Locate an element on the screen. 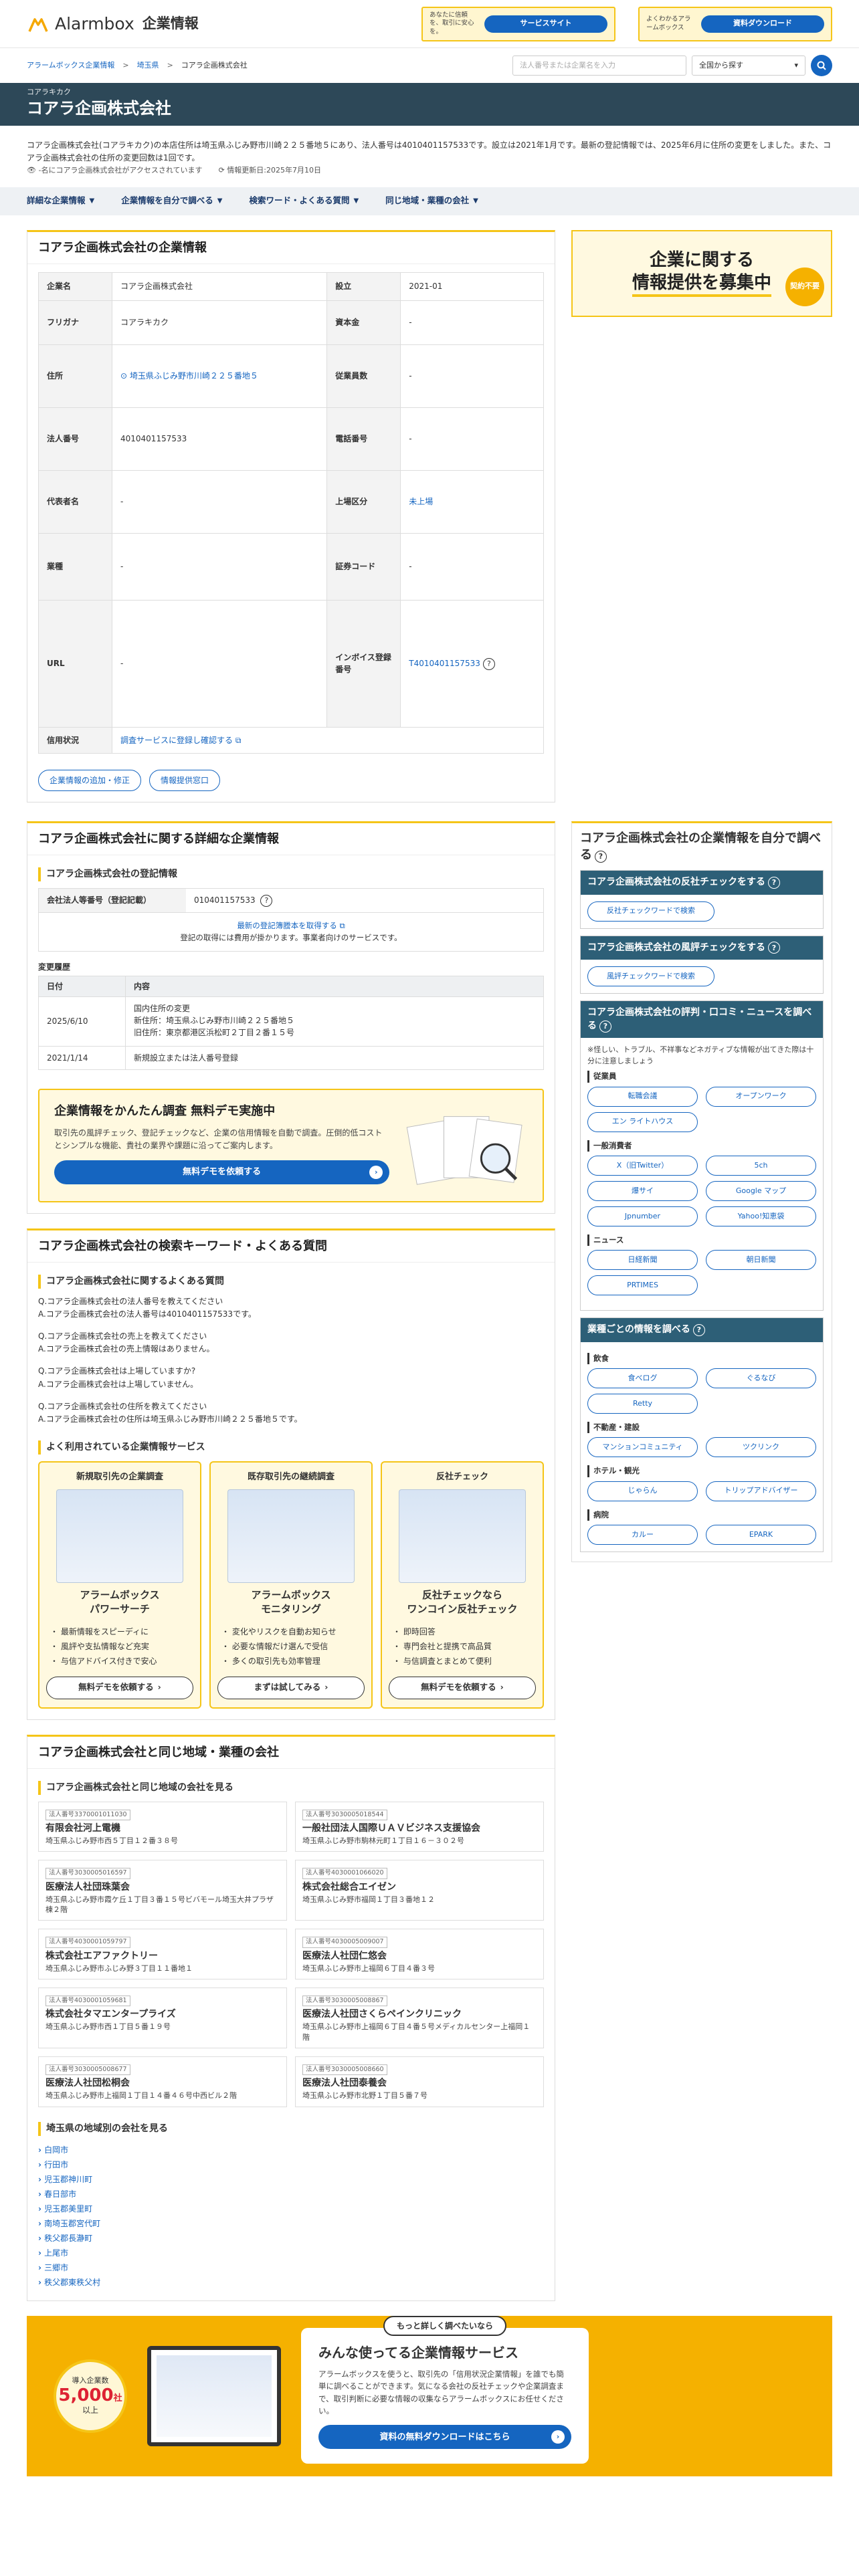 The height and width of the screenshot is (2576, 859). site-link-button: 朝日新聞 is located at coordinates (761, 1260).